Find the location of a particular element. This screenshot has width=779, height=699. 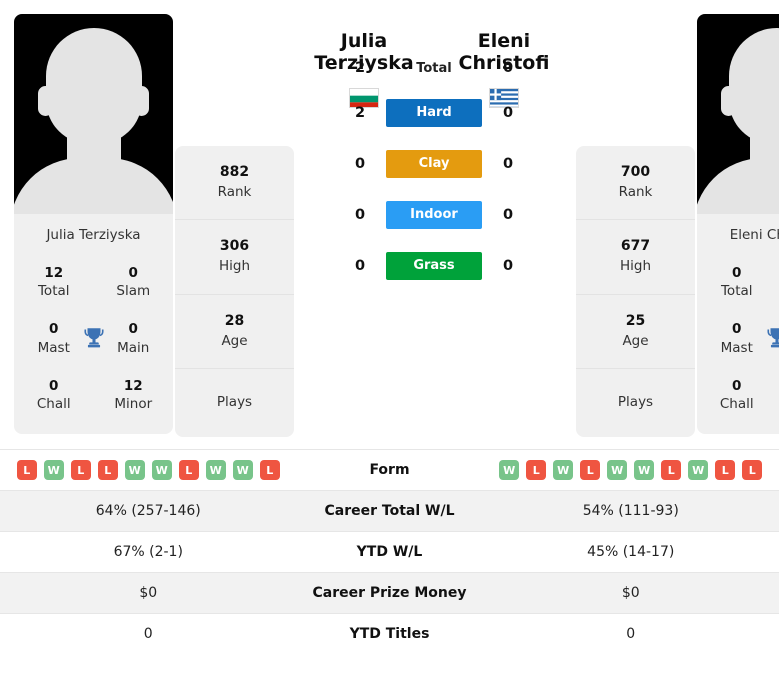

left-titles-minor: 12 Minor is located at coordinates (134, 396).